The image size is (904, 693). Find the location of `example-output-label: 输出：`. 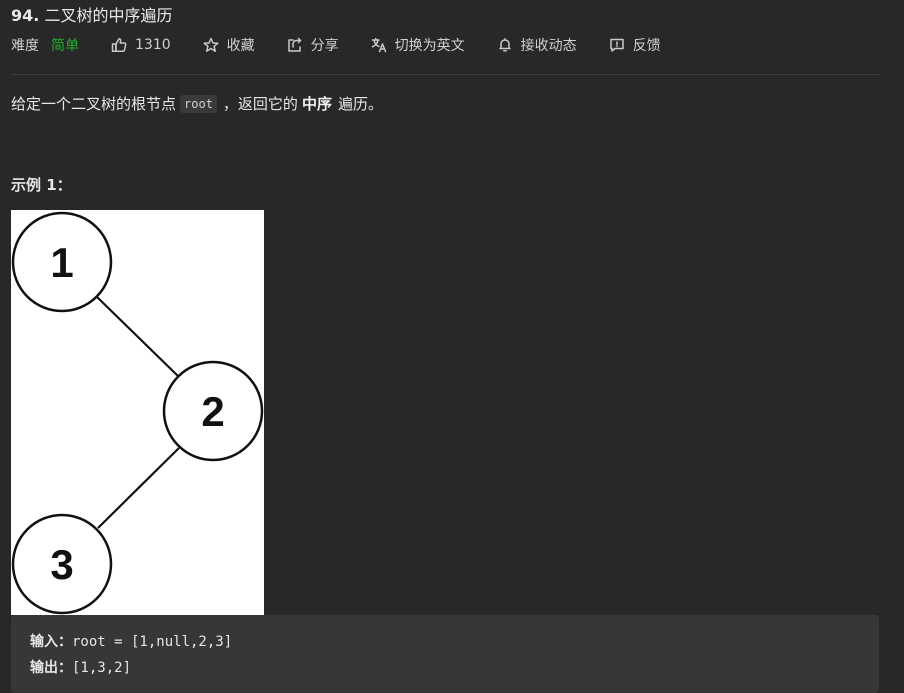

example-output-label: 输出： is located at coordinates (51, 668).